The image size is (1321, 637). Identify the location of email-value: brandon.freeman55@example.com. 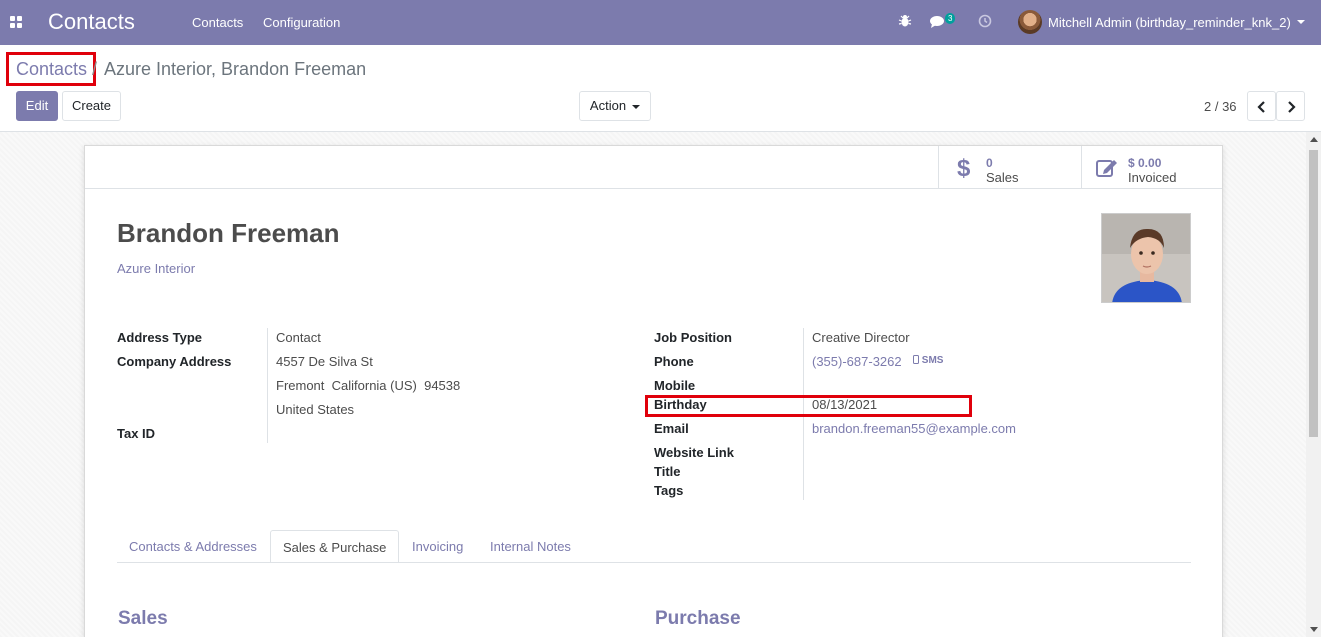
(914, 428).